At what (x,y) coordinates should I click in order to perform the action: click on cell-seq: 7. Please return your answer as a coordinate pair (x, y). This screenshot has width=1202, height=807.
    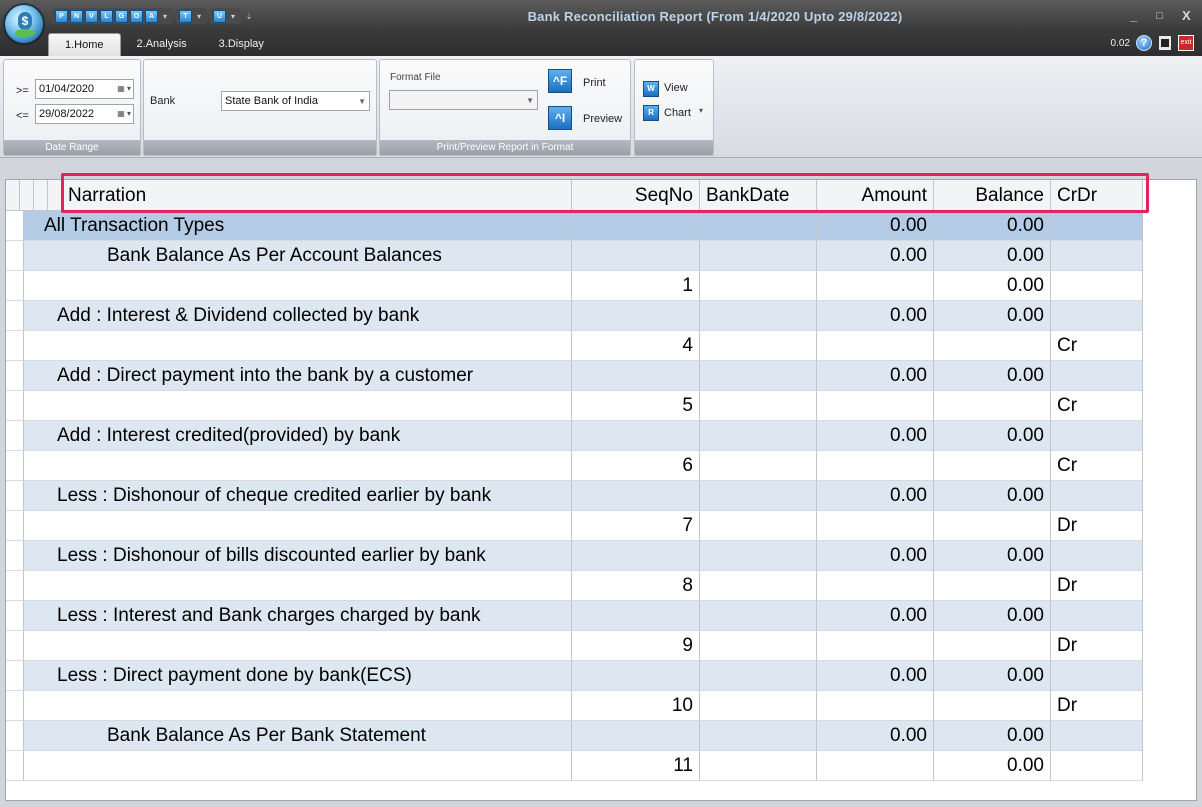
    Looking at the image, I should click on (636, 526).